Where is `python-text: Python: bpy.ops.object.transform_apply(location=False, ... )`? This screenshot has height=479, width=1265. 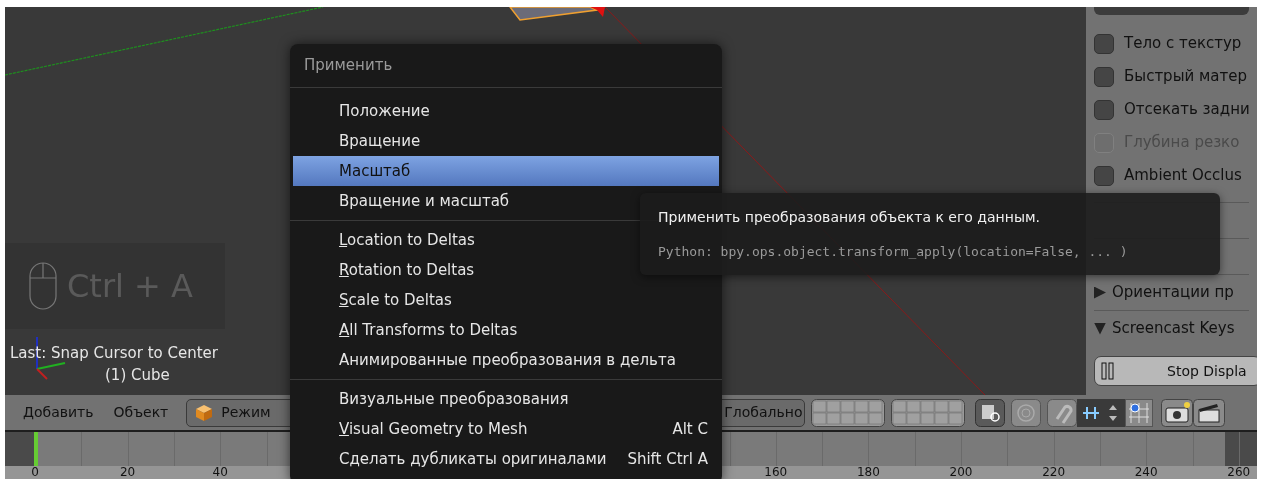 python-text: Python: bpy.ops.object.transform_apply(location=False, ... ) is located at coordinates (893, 251).